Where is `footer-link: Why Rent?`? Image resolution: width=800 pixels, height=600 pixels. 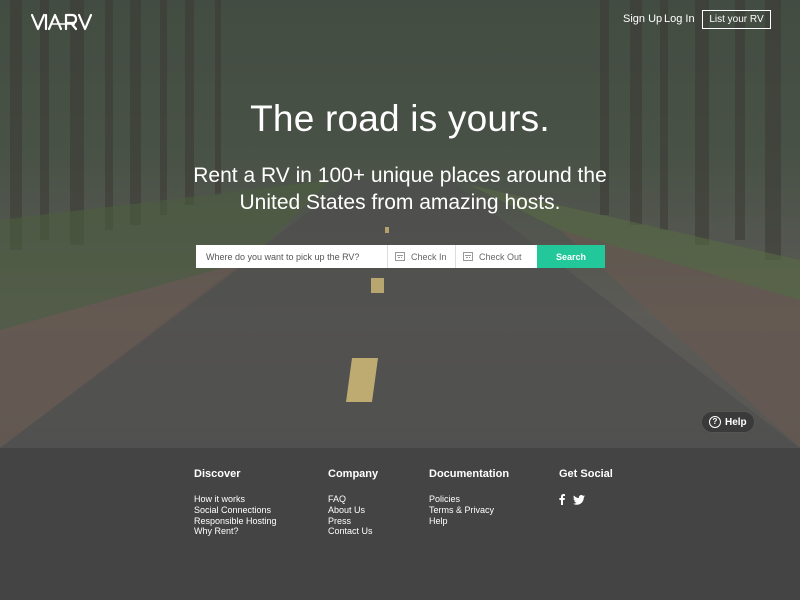 footer-link: Why Rent? is located at coordinates (235, 531).